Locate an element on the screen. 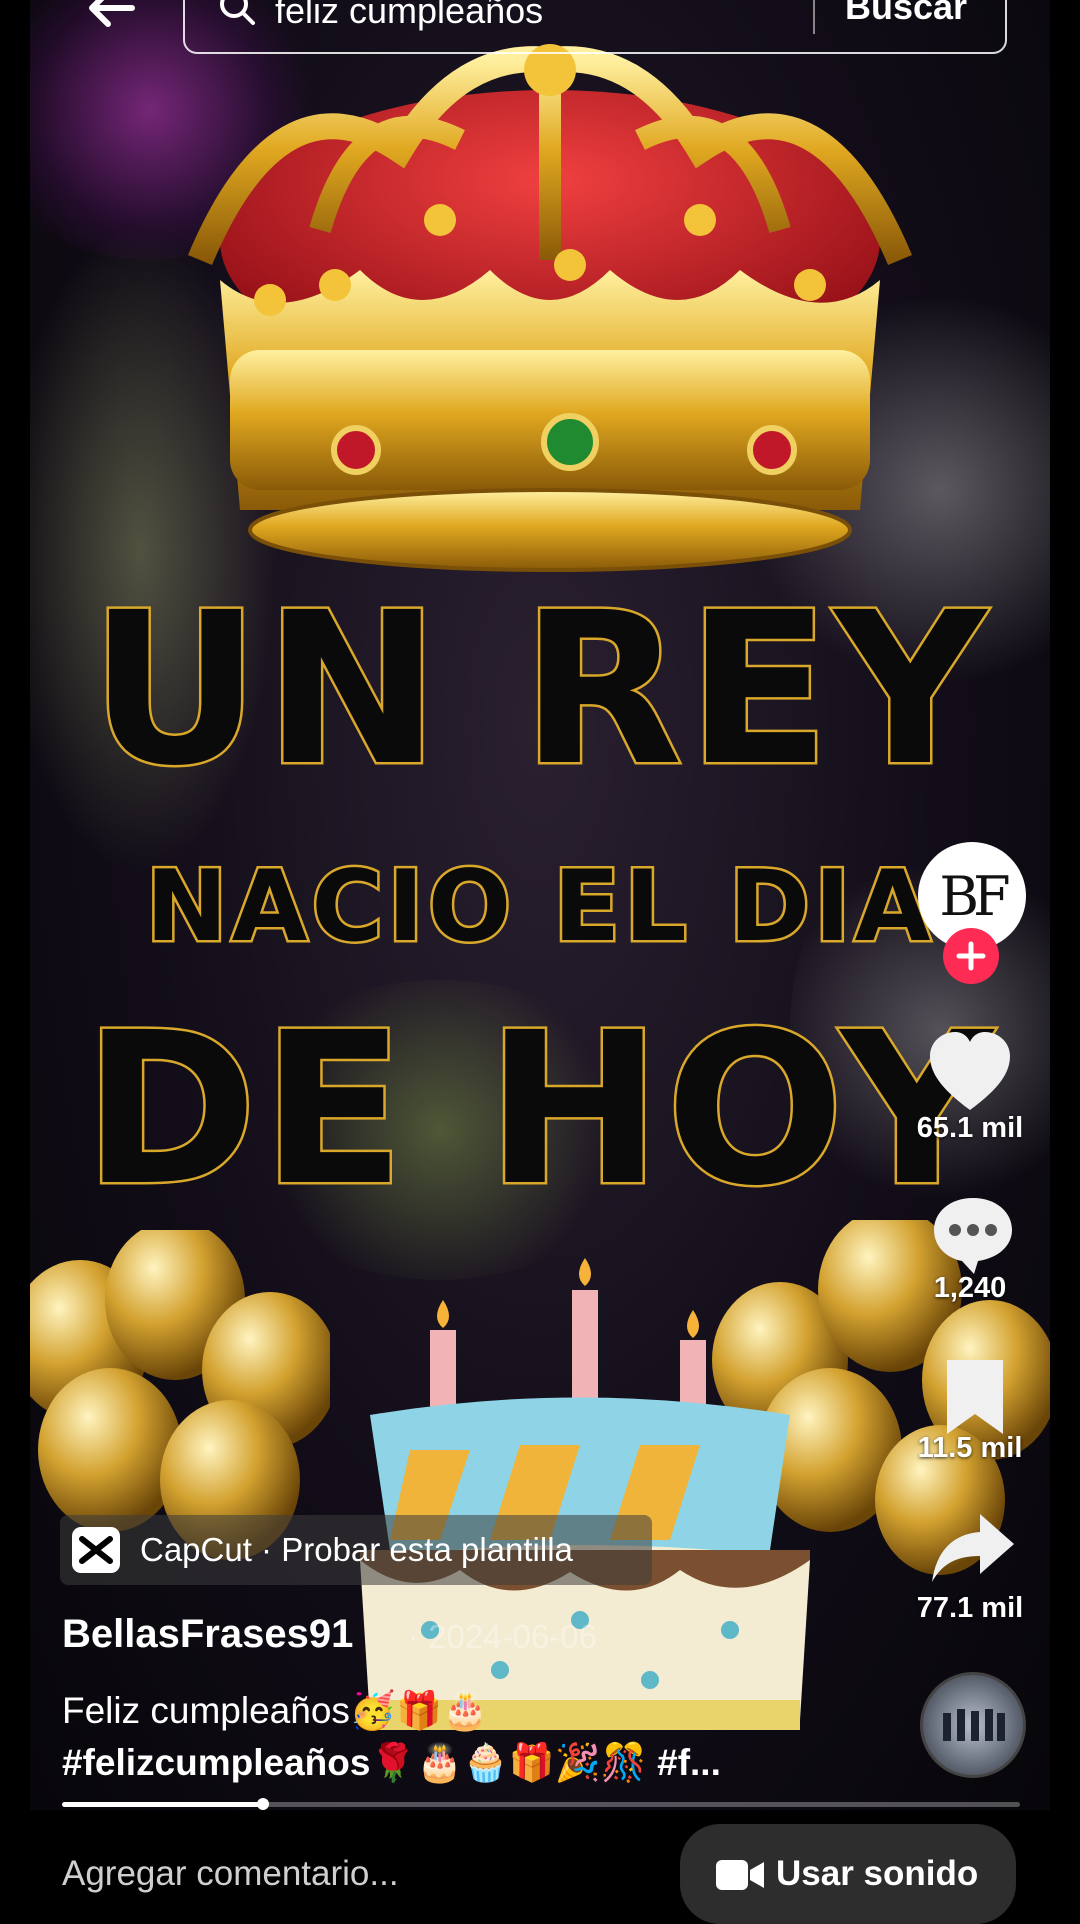 The image size is (1080, 1924). search-divider is located at coordinates (814, 17).